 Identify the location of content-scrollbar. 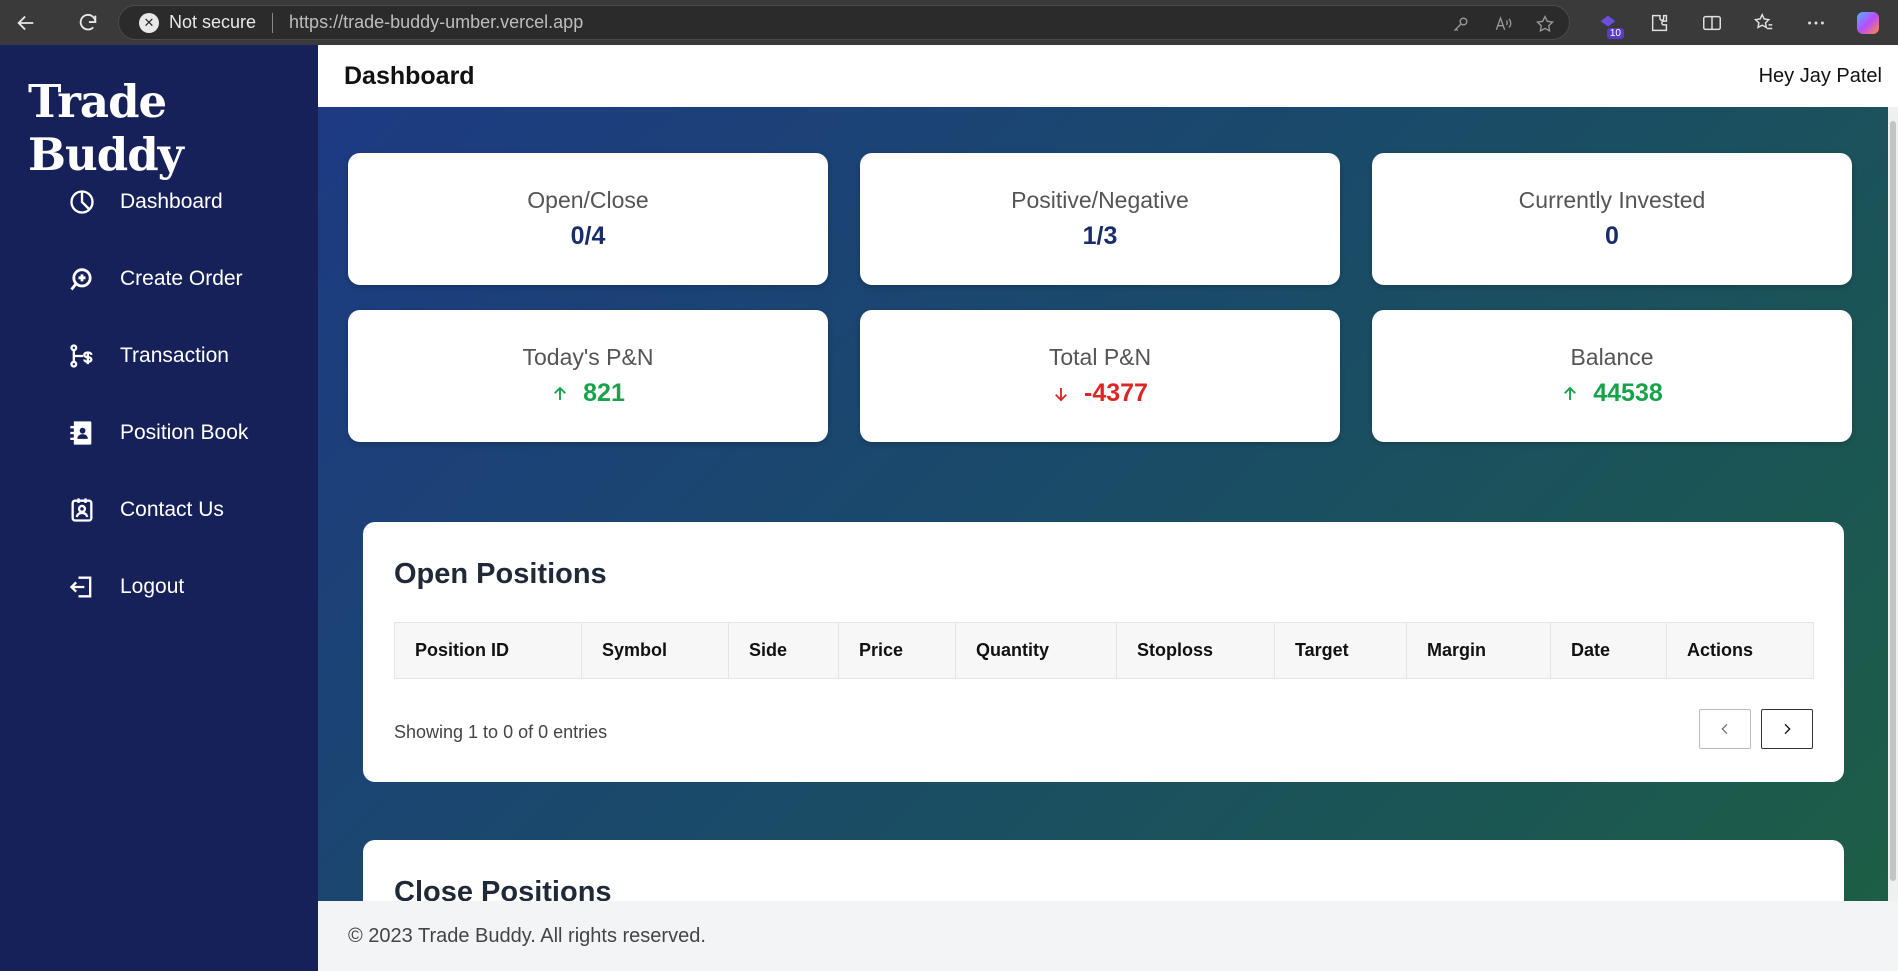
(1893, 504).